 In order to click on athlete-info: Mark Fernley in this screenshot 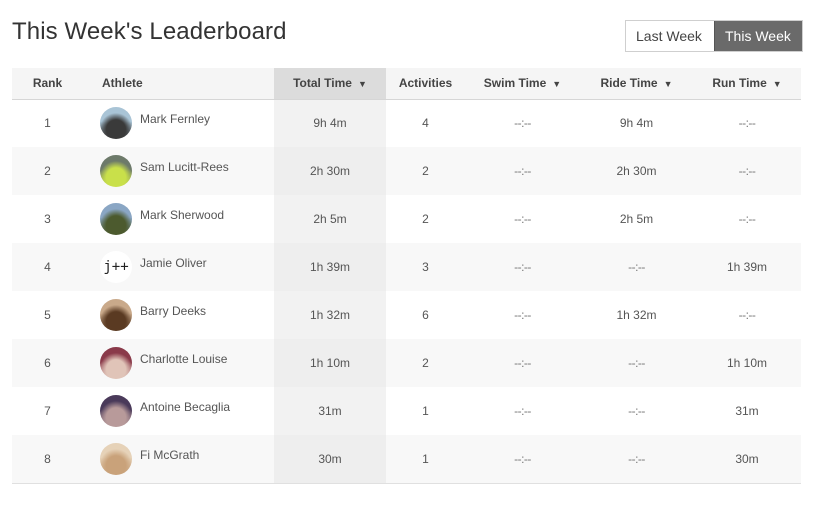, I will do `click(187, 123)`.